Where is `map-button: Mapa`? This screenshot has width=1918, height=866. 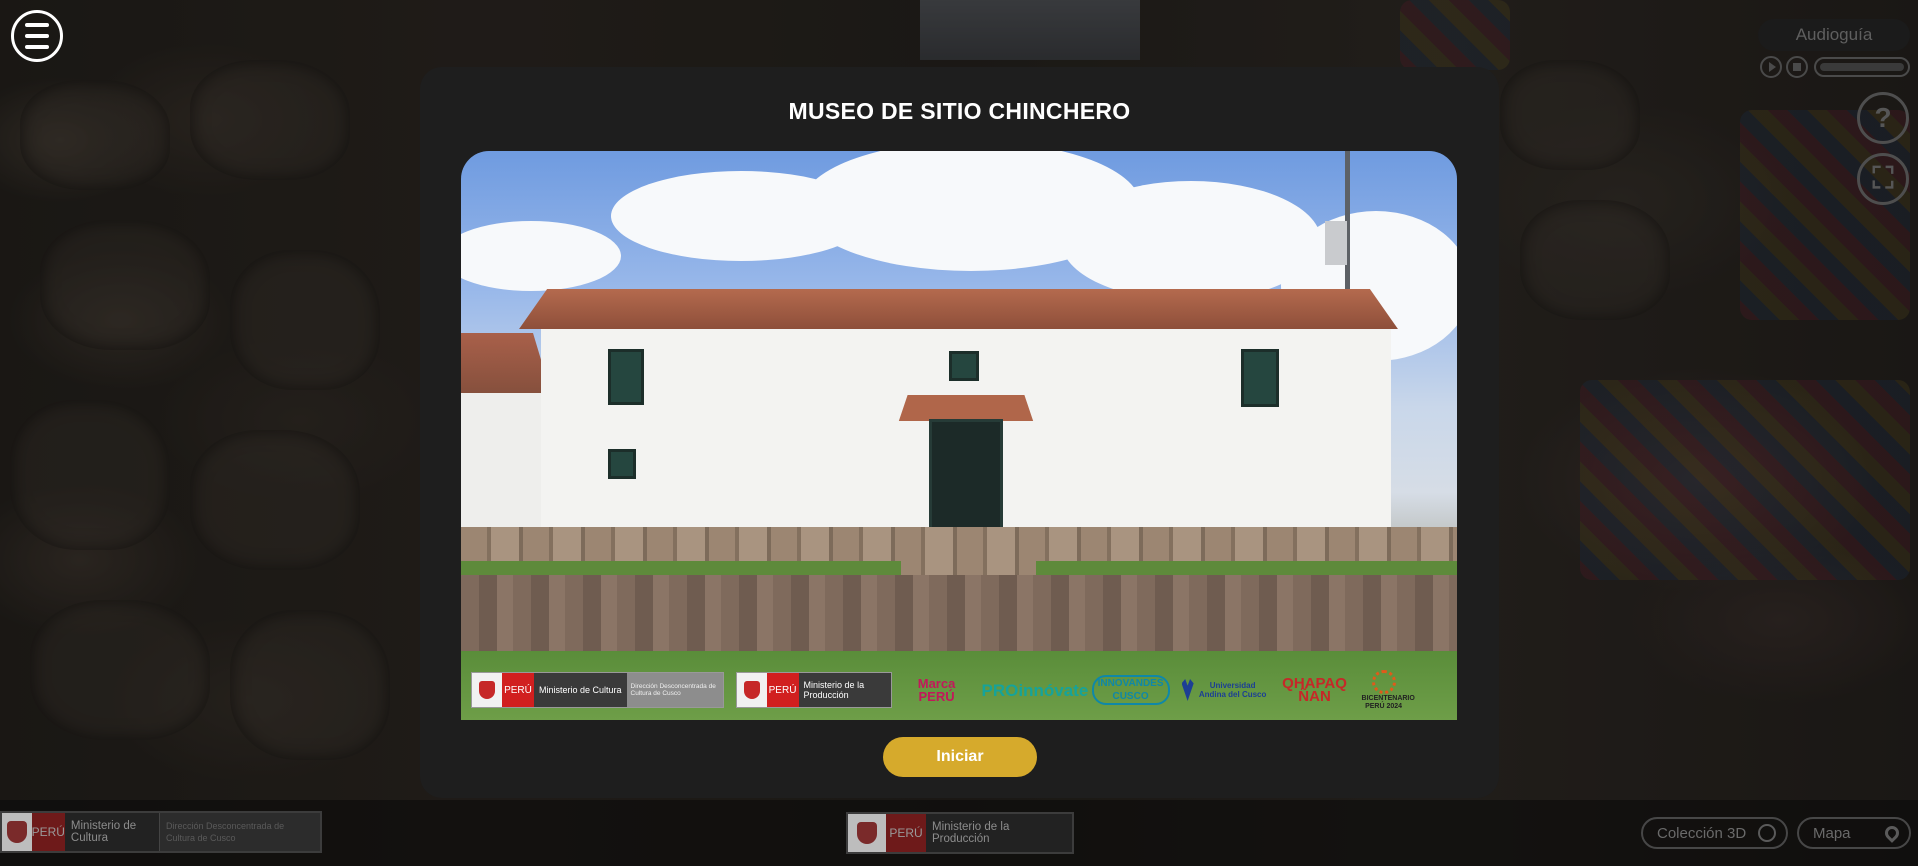 map-button: Mapa is located at coordinates (1854, 833).